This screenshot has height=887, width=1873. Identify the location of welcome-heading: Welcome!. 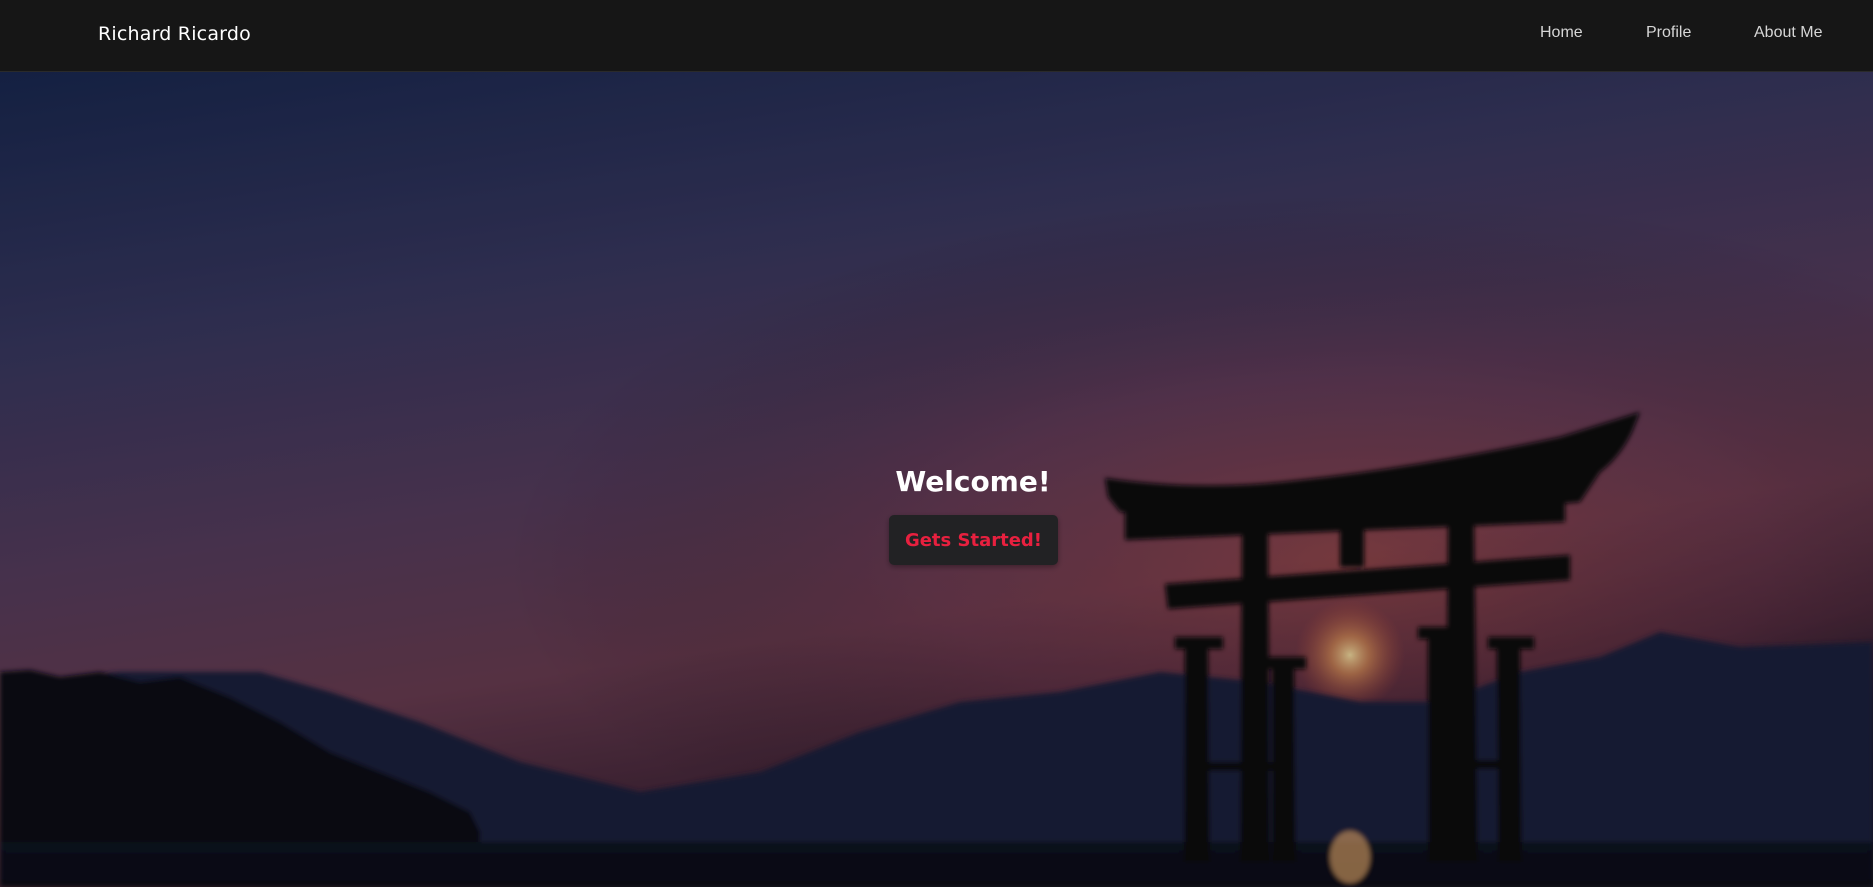
(973, 481).